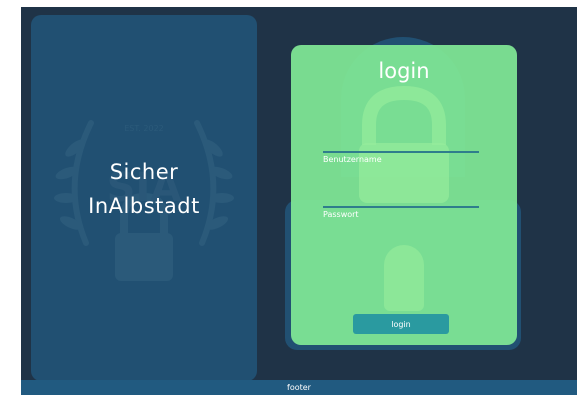 The height and width of the screenshot is (398, 581). Describe the element at coordinates (144, 189) in the screenshot. I see `brand-title: Sicher InAlbstadt` at that location.